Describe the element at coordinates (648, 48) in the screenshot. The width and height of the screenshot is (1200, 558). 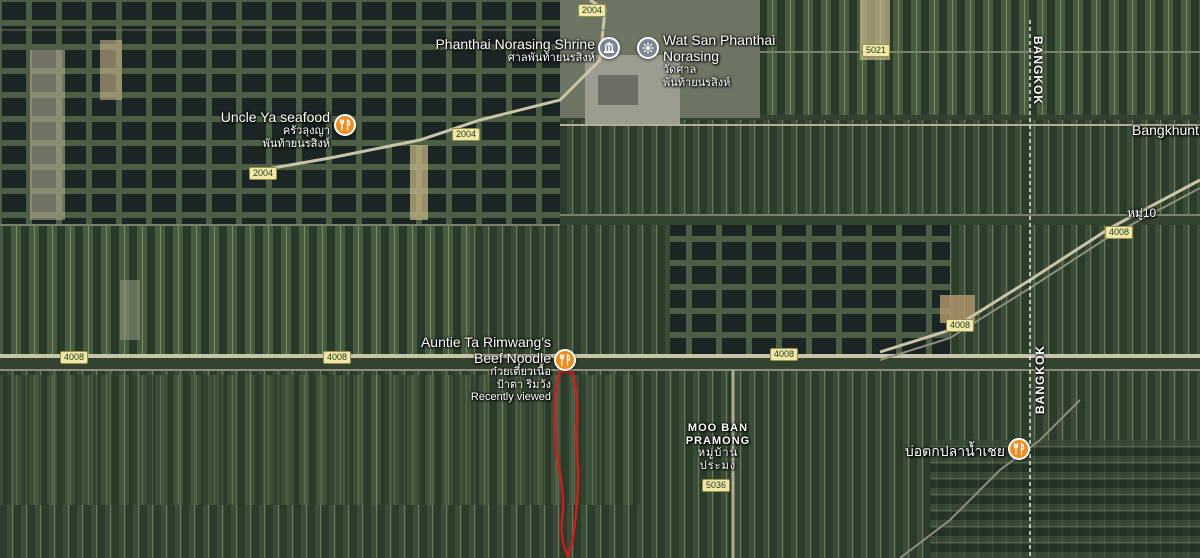
I see `temple-icon` at that location.